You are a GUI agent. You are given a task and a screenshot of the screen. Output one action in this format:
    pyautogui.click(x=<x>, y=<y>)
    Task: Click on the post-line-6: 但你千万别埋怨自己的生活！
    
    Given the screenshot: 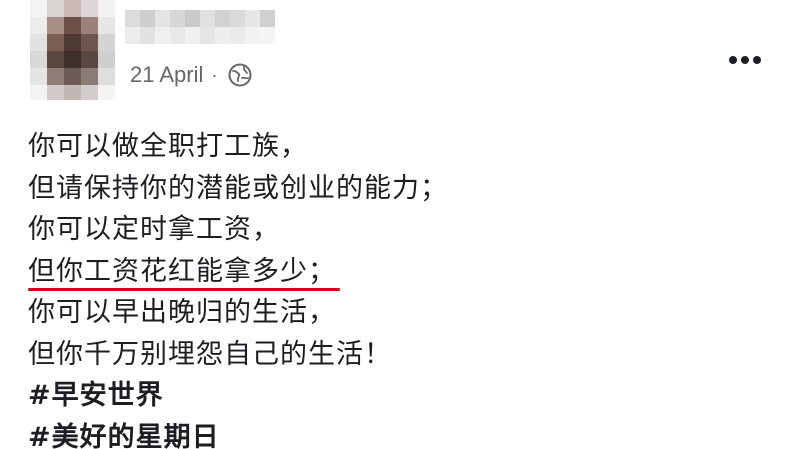 What is the action you would take?
    pyautogui.click(x=210, y=354)
    